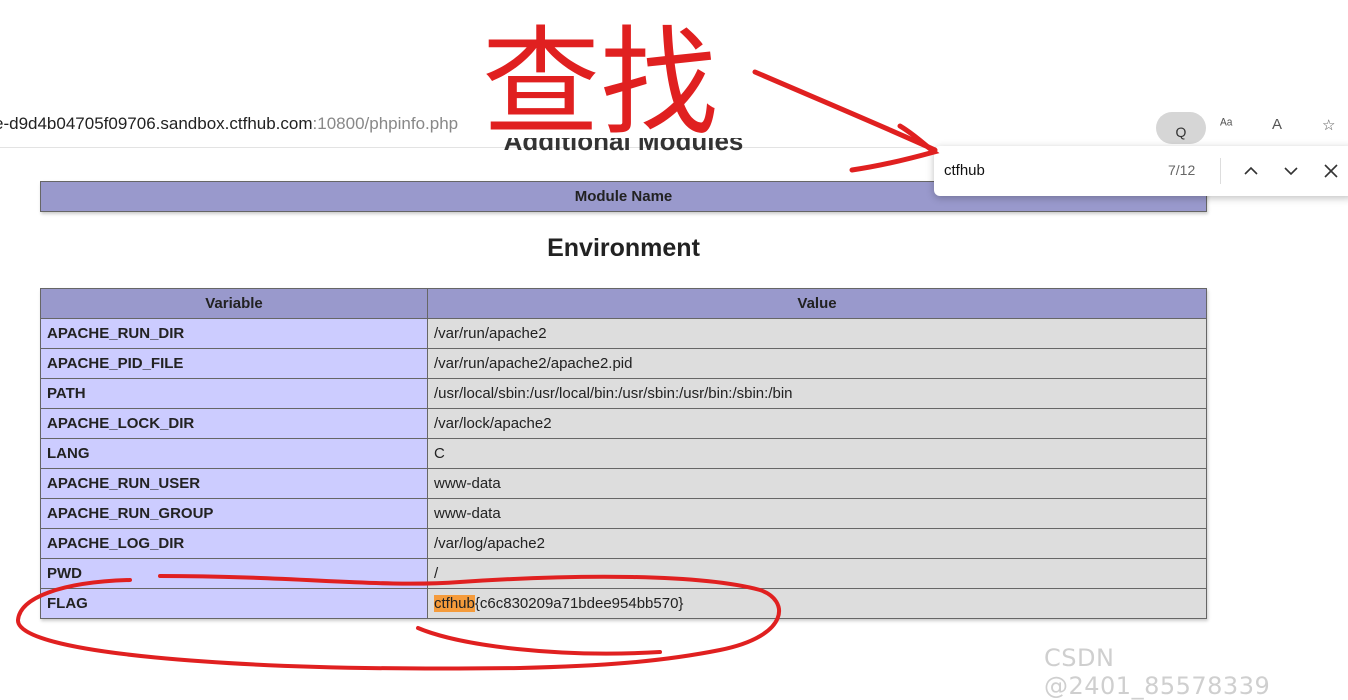 This screenshot has width=1348, height=700. I want to click on previous-match-button, so click(1251, 171).